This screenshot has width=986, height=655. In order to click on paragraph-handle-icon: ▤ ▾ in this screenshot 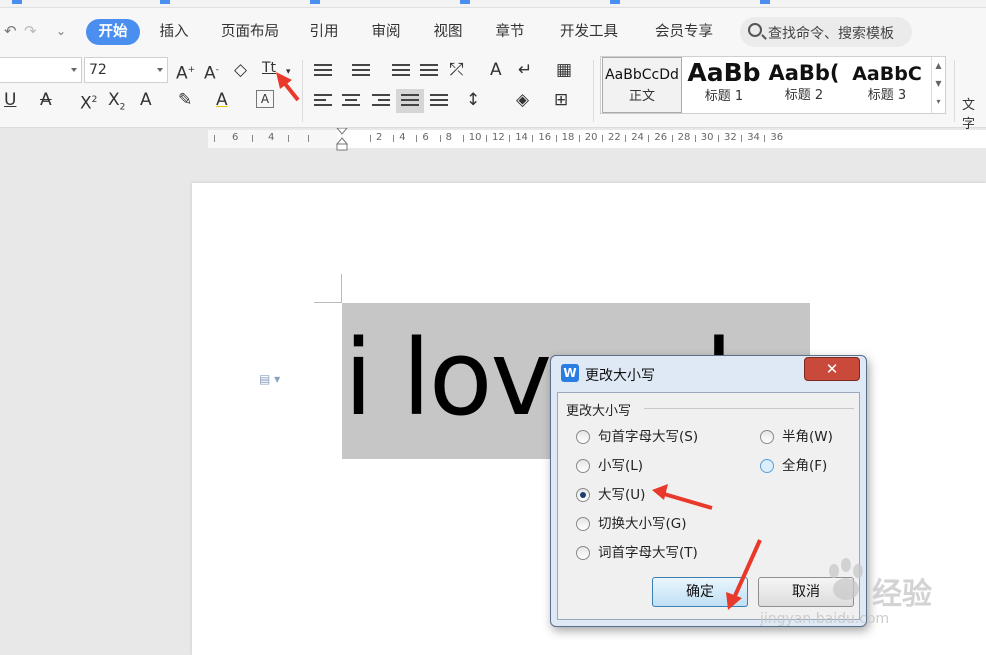, I will do `click(269, 379)`.